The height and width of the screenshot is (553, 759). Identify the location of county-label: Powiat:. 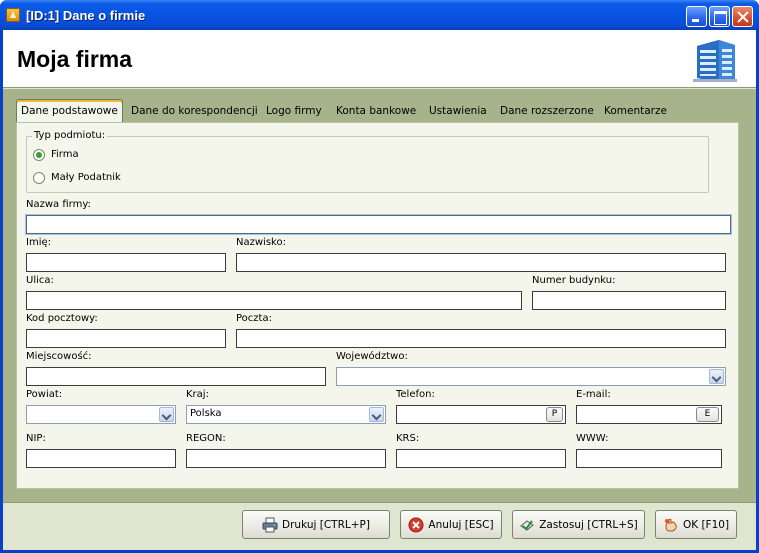
(44, 394).